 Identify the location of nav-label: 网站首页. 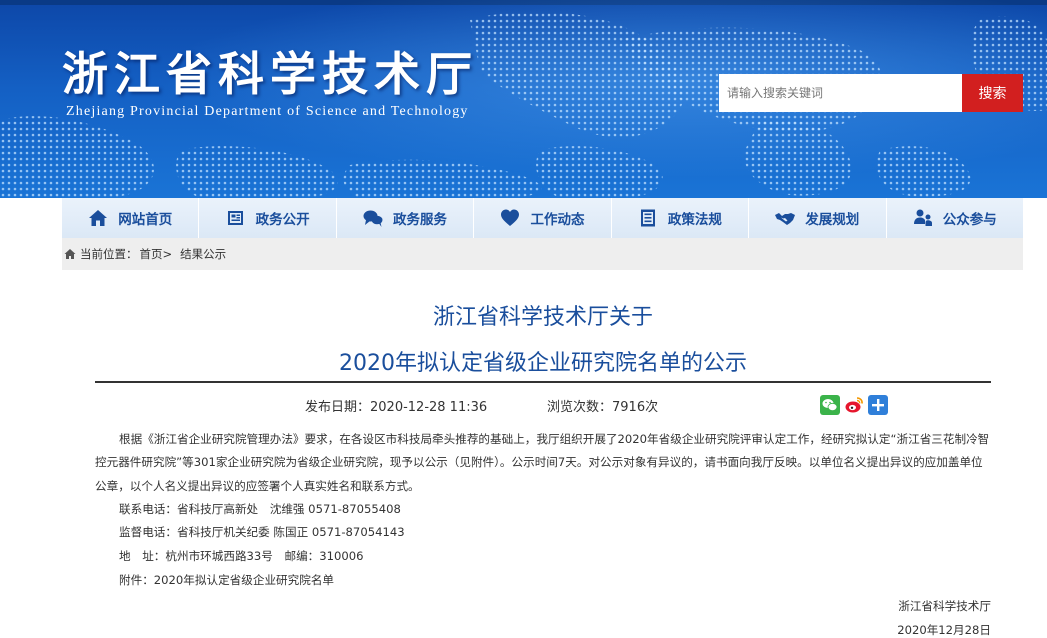
(145, 220).